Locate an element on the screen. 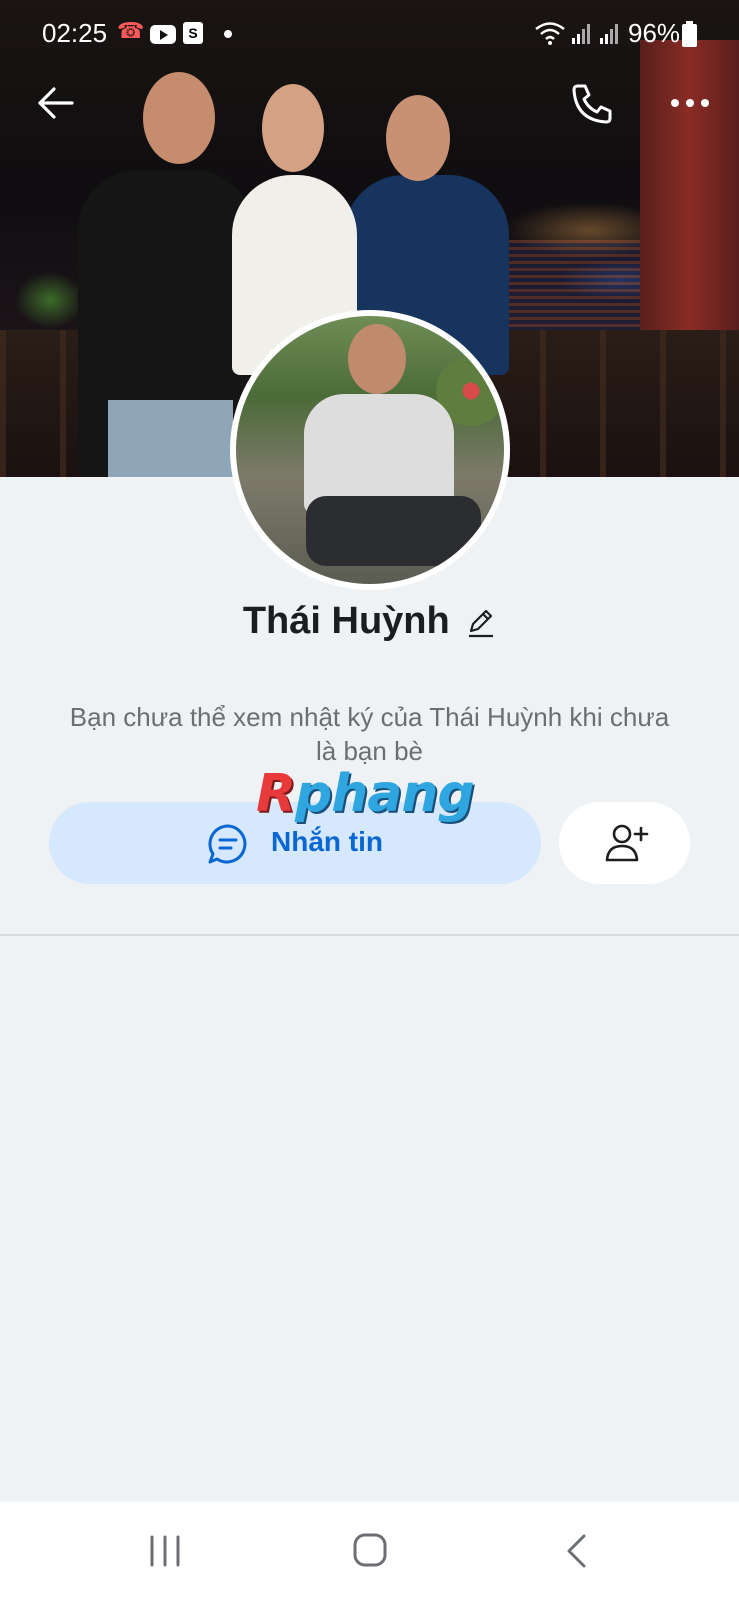 The image size is (739, 1600). status-time: 02:25 is located at coordinates (75, 33).